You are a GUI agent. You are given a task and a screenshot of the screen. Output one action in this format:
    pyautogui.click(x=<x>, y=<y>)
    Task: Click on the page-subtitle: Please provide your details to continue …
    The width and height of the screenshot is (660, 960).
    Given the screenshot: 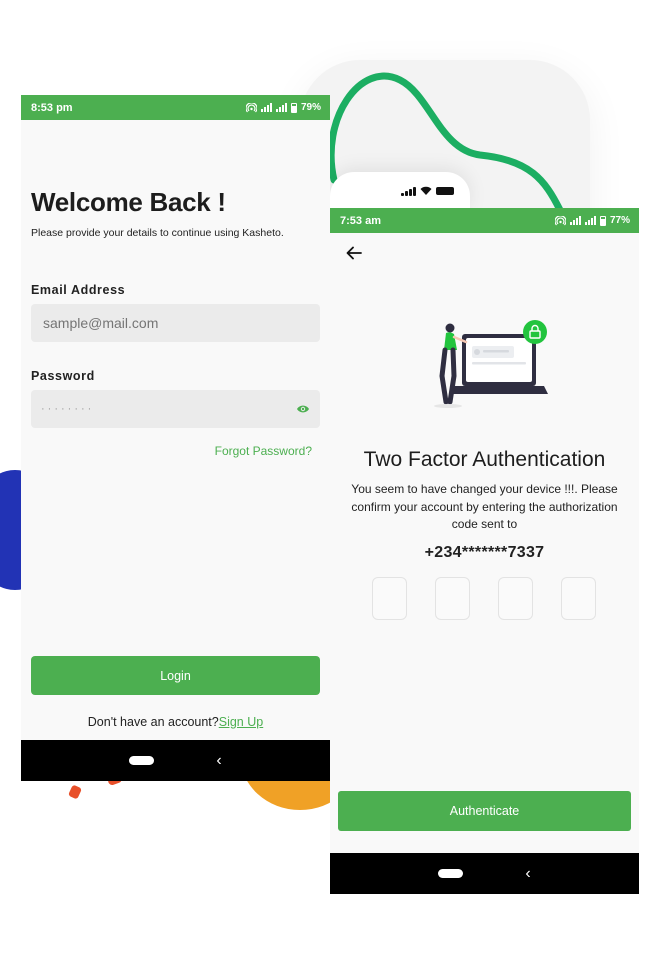 What is the action you would take?
    pyautogui.click(x=157, y=233)
    